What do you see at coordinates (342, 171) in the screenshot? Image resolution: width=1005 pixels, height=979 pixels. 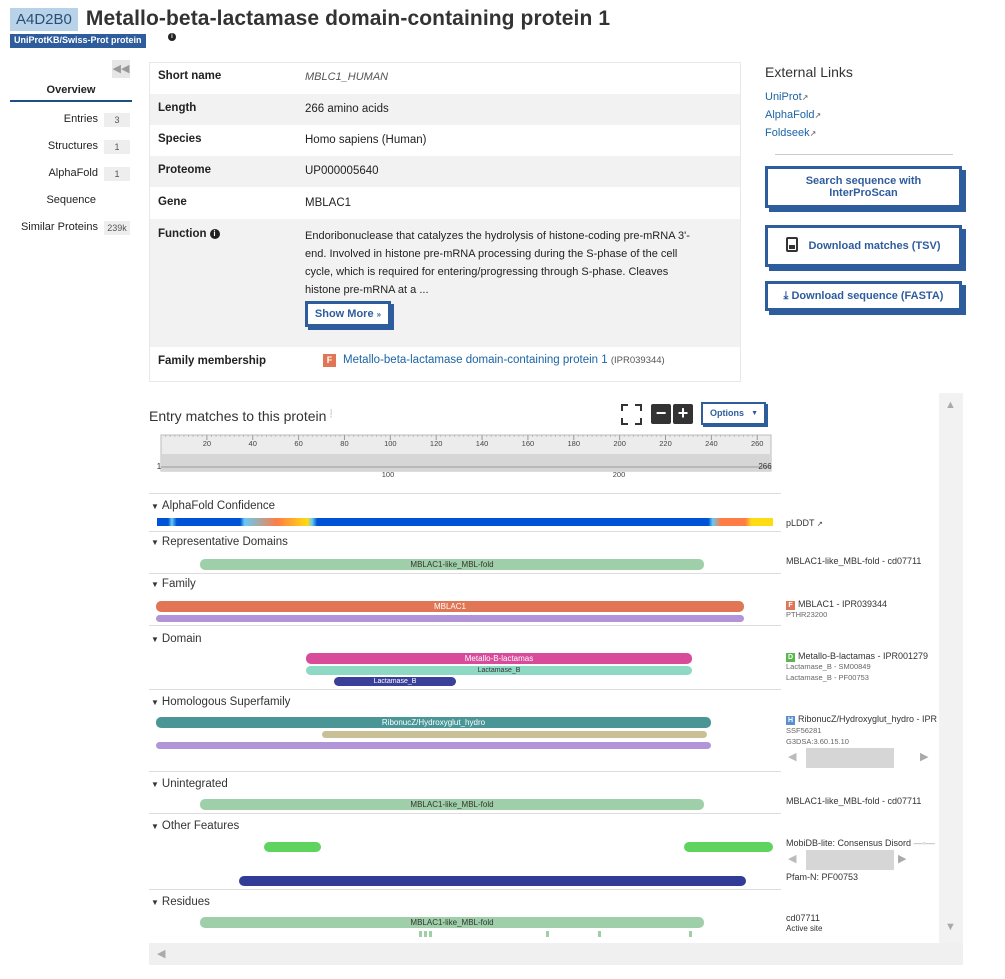 I see `proteome-link: UP000005640` at bounding box center [342, 171].